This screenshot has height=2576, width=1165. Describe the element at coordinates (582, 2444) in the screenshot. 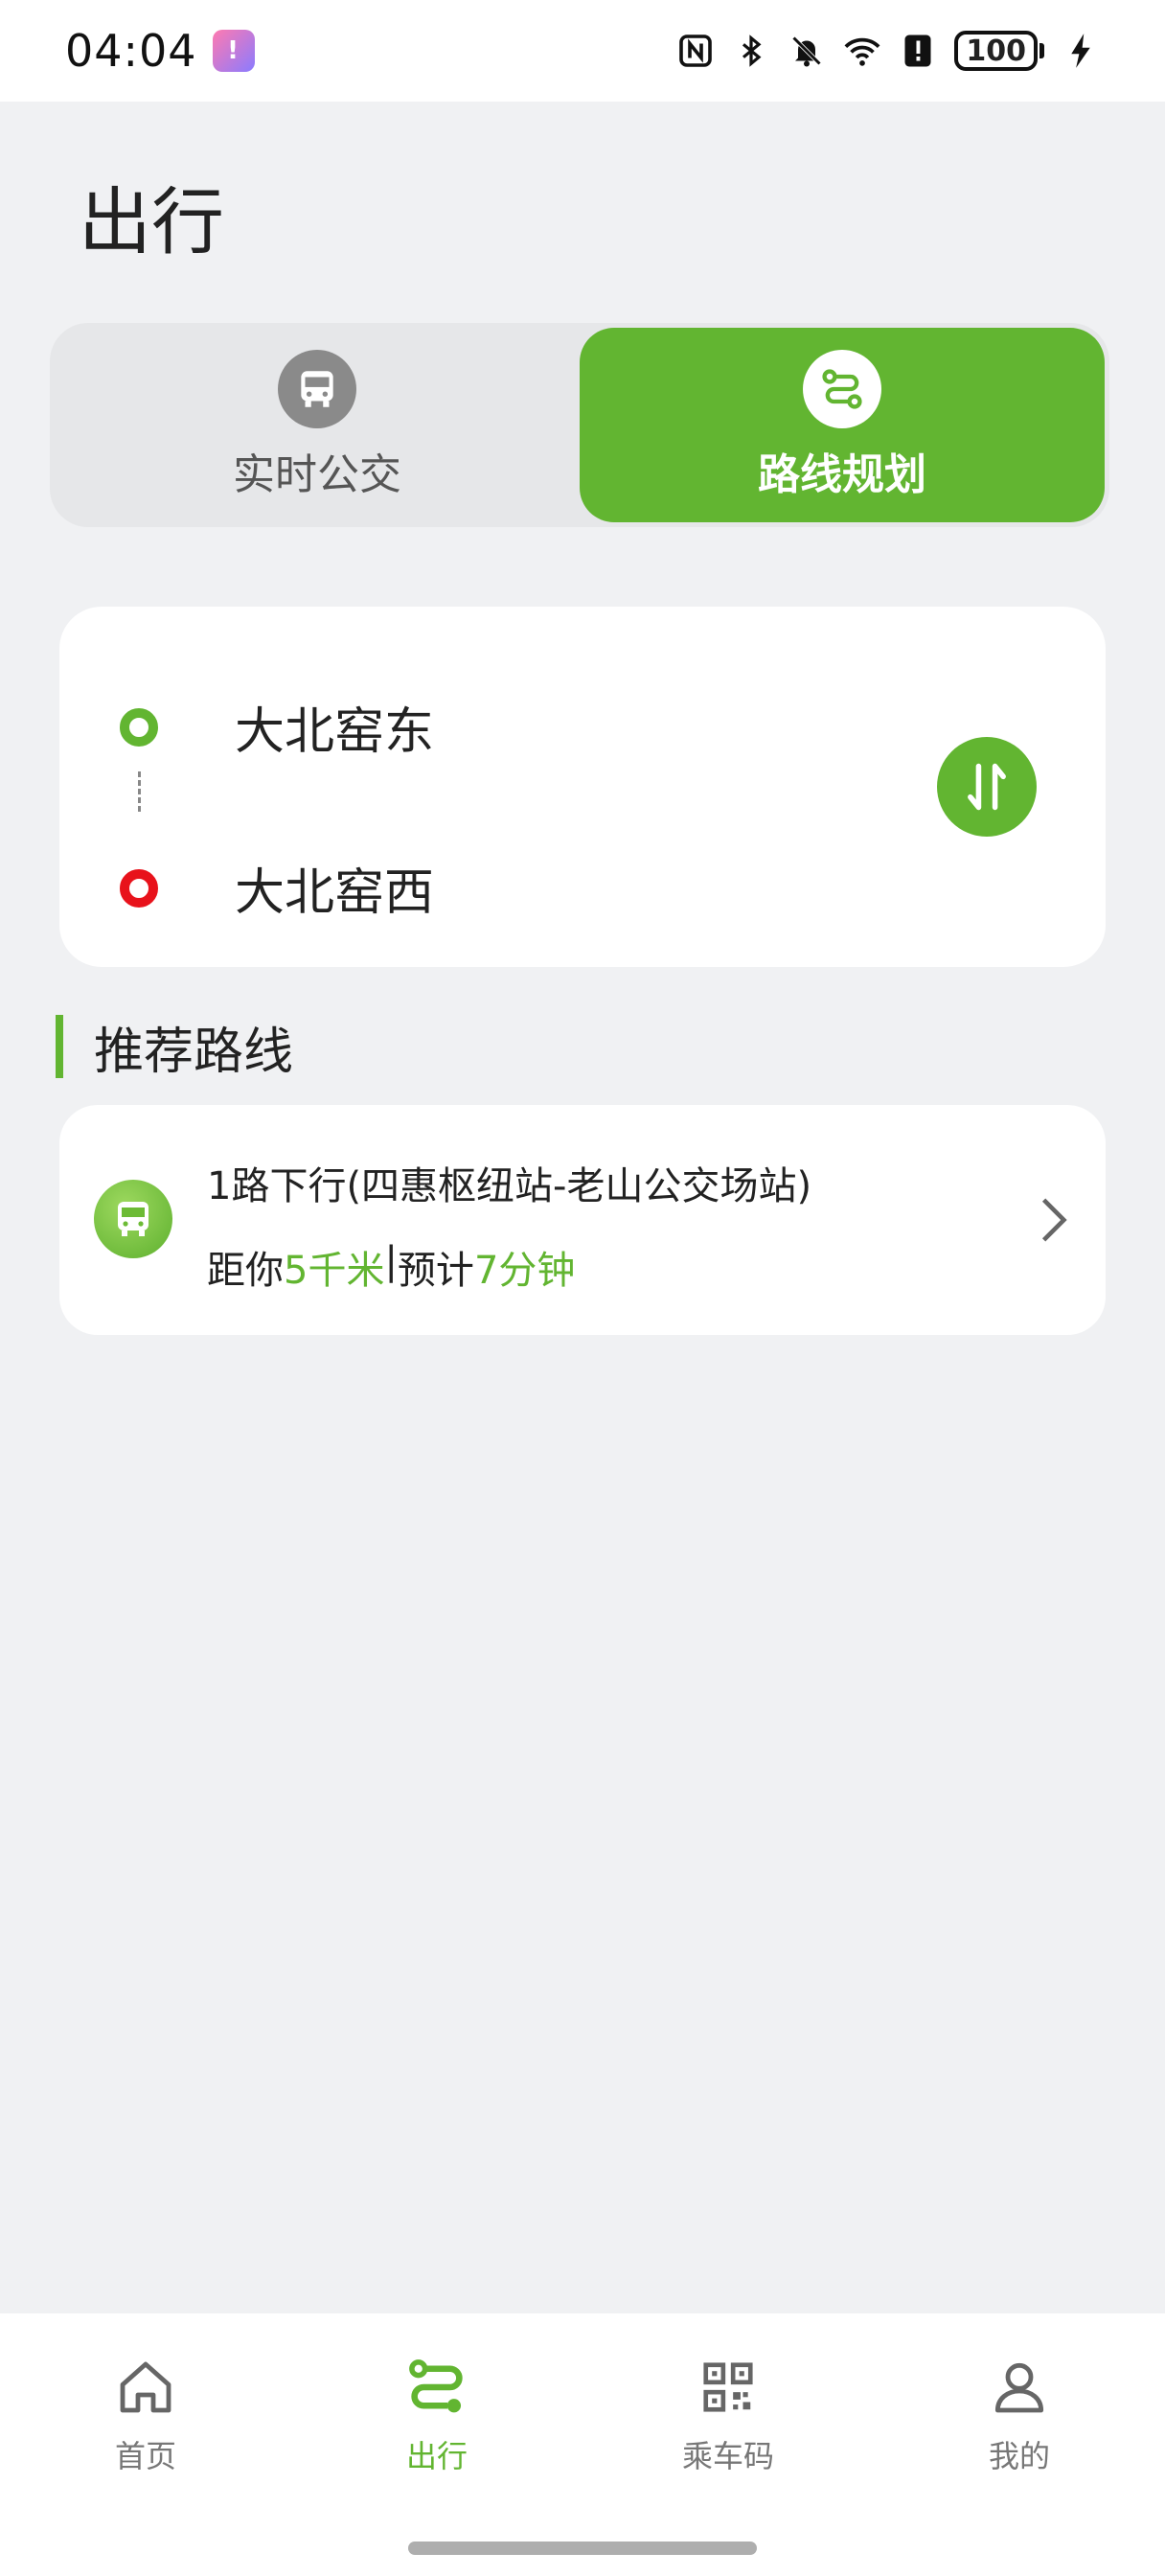

I see `bottom-tab-bar: 首页 出行 乘车码 我的` at that location.